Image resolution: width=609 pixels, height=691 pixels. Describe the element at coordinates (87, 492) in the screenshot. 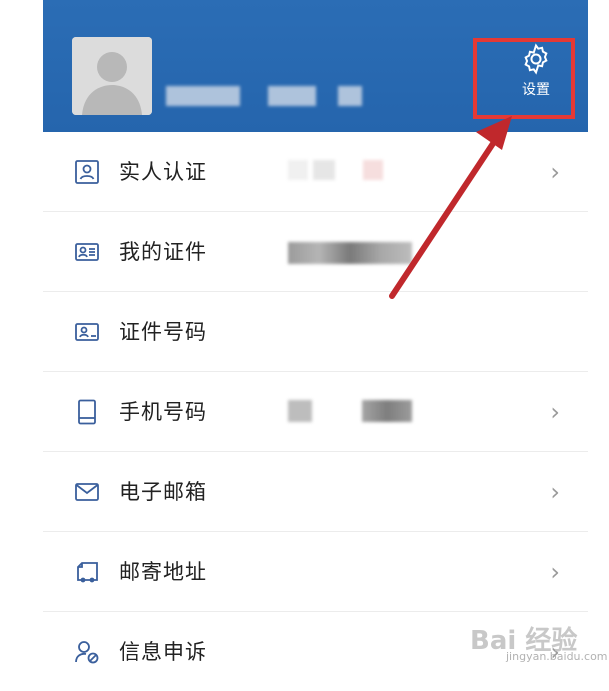

I see `mail-icon` at that location.